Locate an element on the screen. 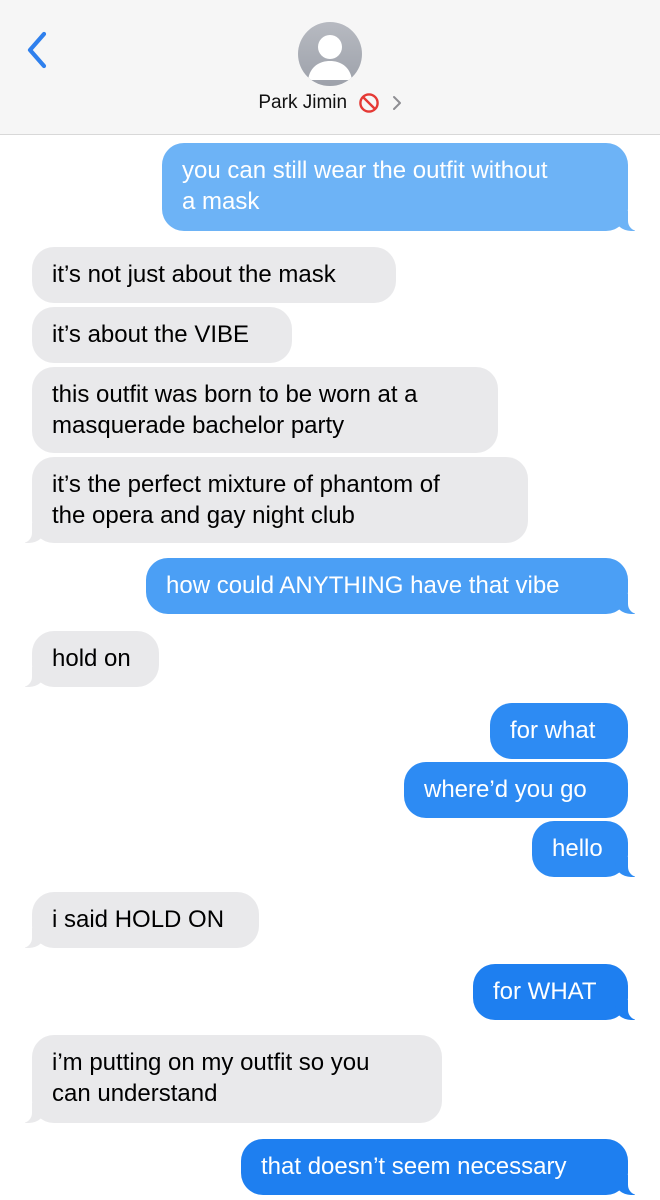  back-button is located at coordinates (39, 50).